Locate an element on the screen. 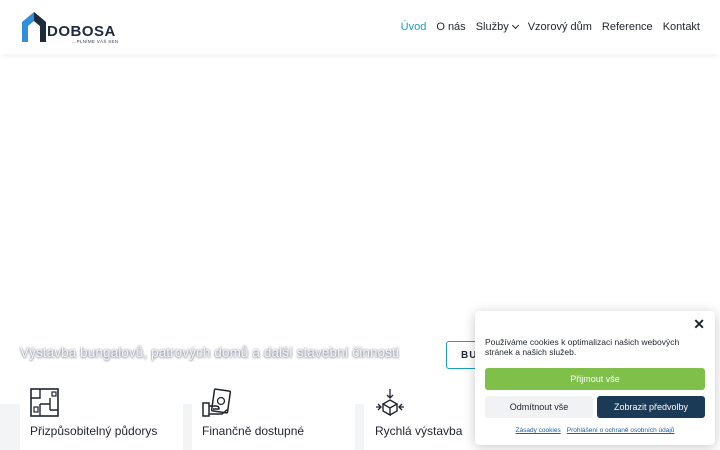 The width and height of the screenshot is (720, 450). box-arrows-icon is located at coordinates (390, 403).